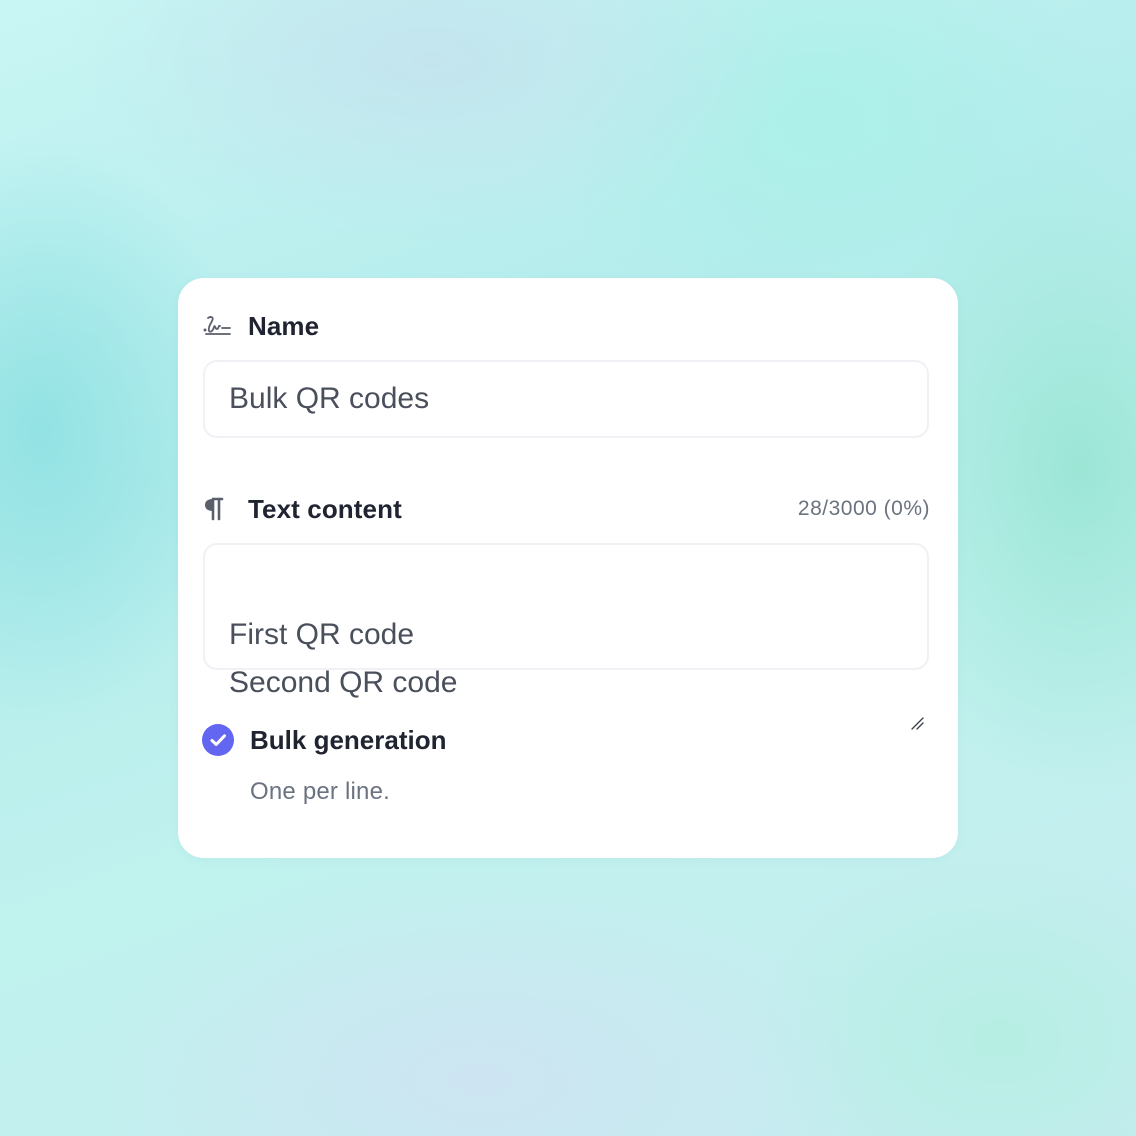  What do you see at coordinates (218, 509) in the screenshot?
I see `pilcrow-icon` at bounding box center [218, 509].